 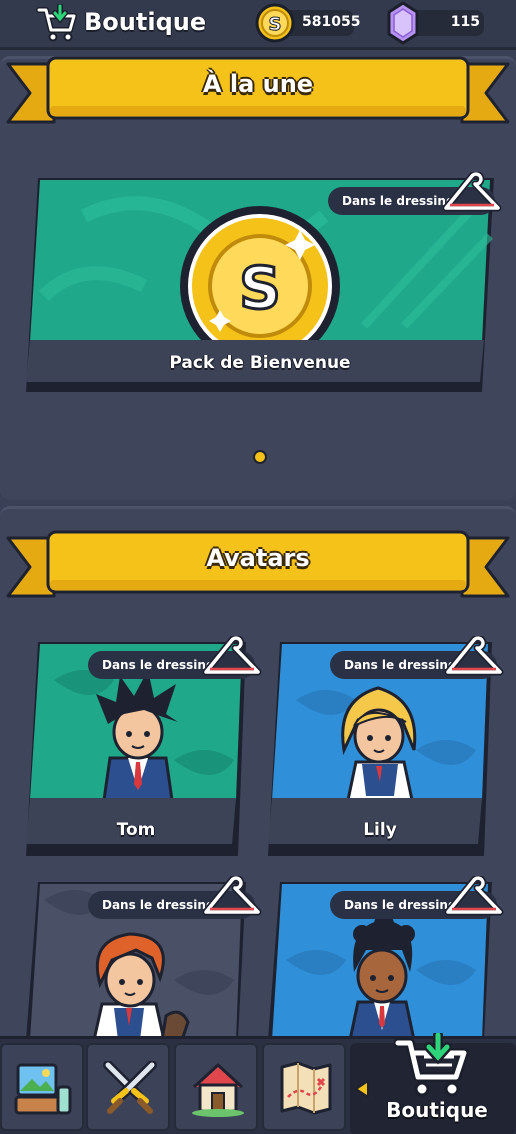 I want to click on featured-title: À la une, so click(x=258, y=84).